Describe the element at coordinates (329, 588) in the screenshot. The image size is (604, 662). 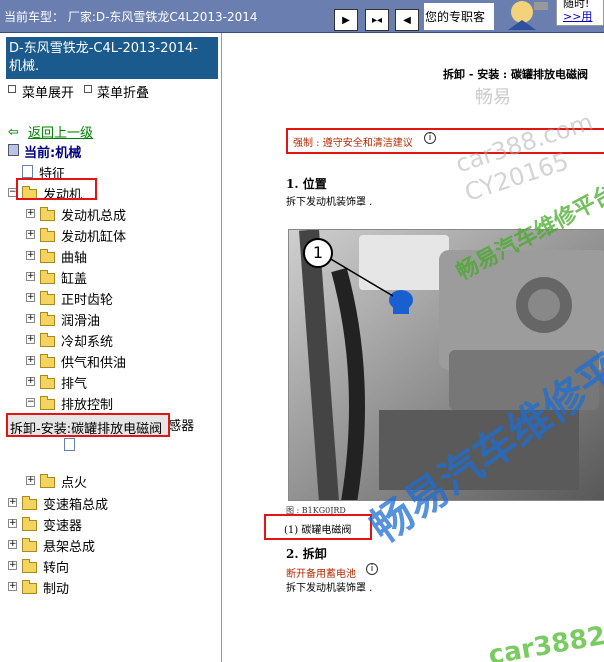
I see `section-2-text: 拆下发动机装饰罩 .` at that location.